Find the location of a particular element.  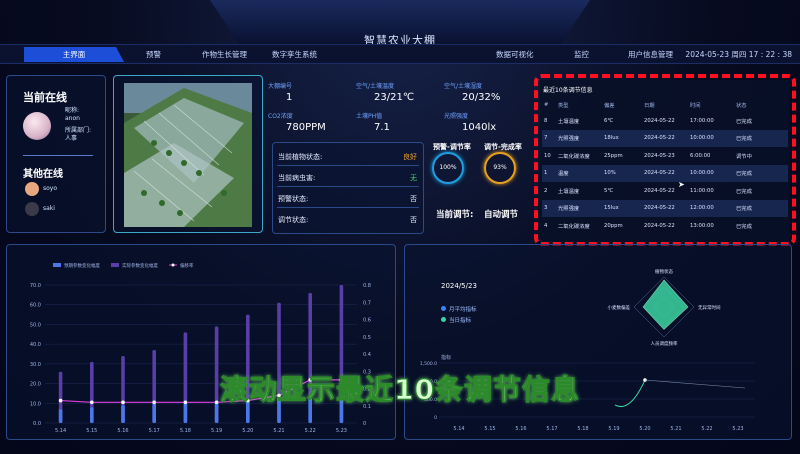

table-row: 4 二氧化碳浓度 20ppm 2024-05-22 13:00:00 已完成 is located at coordinates (665, 226).